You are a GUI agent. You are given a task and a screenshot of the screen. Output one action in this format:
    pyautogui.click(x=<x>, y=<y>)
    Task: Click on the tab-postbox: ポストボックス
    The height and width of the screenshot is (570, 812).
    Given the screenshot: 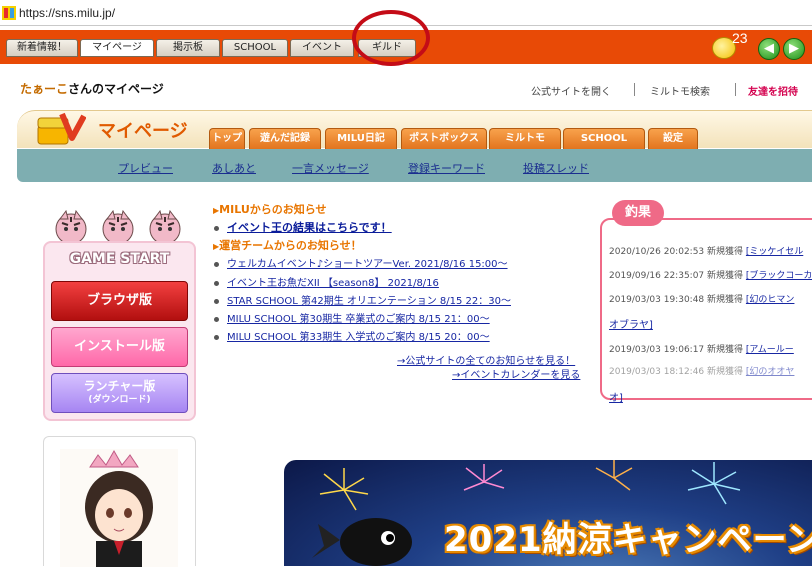 What is the action you would take?
    pyautogui.click(x=444, y=138)
    